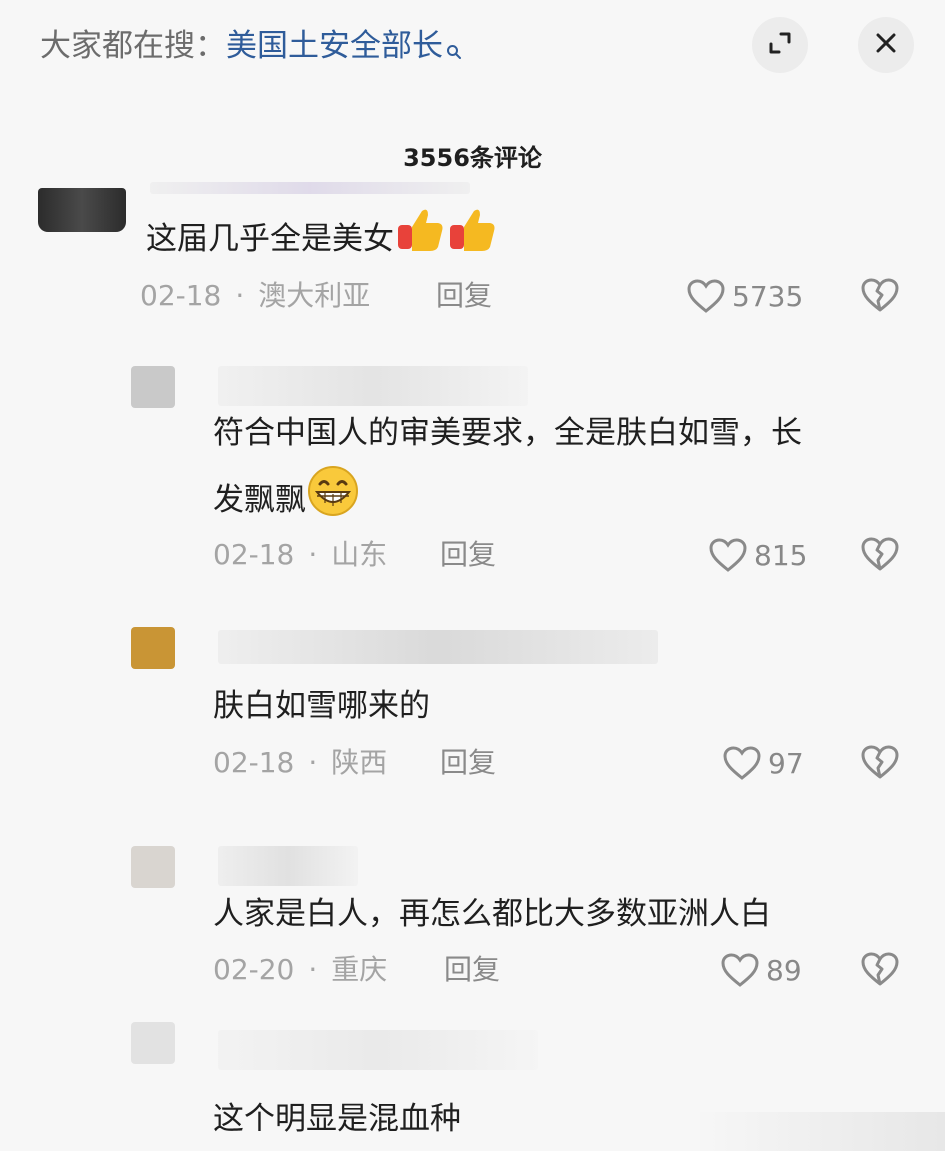 This screenshot has height=1151, width=945. Describe the element at coordinates (300, 762) in the screenshot. I see `comment-meta: 02-18 · 陕西` at that location.